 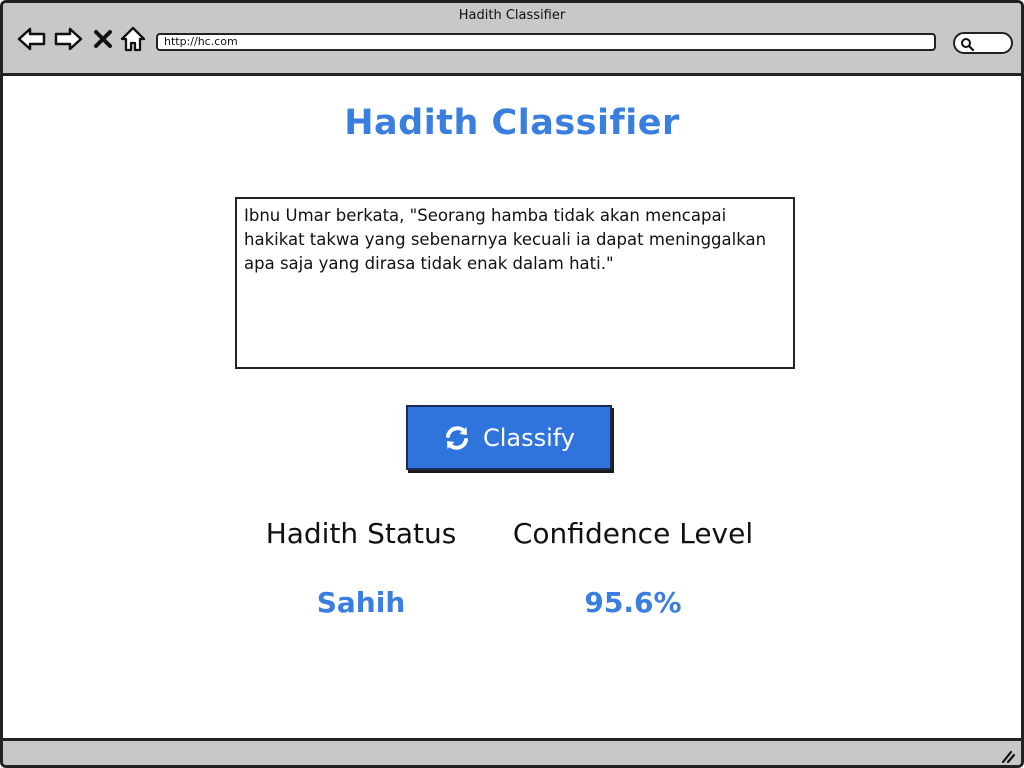 I want to click on forward-button, so click(x=68, y=39).